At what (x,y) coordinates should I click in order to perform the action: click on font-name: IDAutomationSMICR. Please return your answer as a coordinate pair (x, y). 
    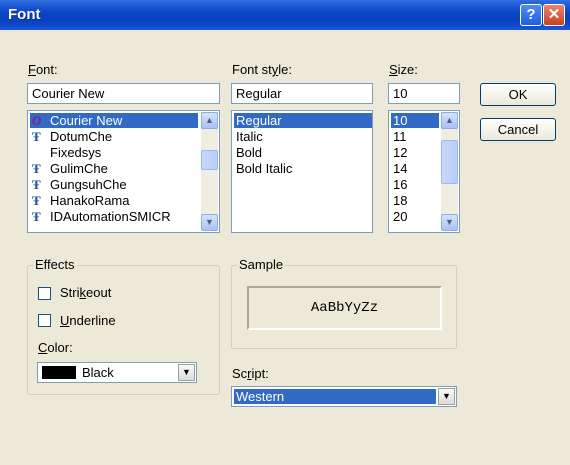
    Looking at the image, I should click on (110, 216).